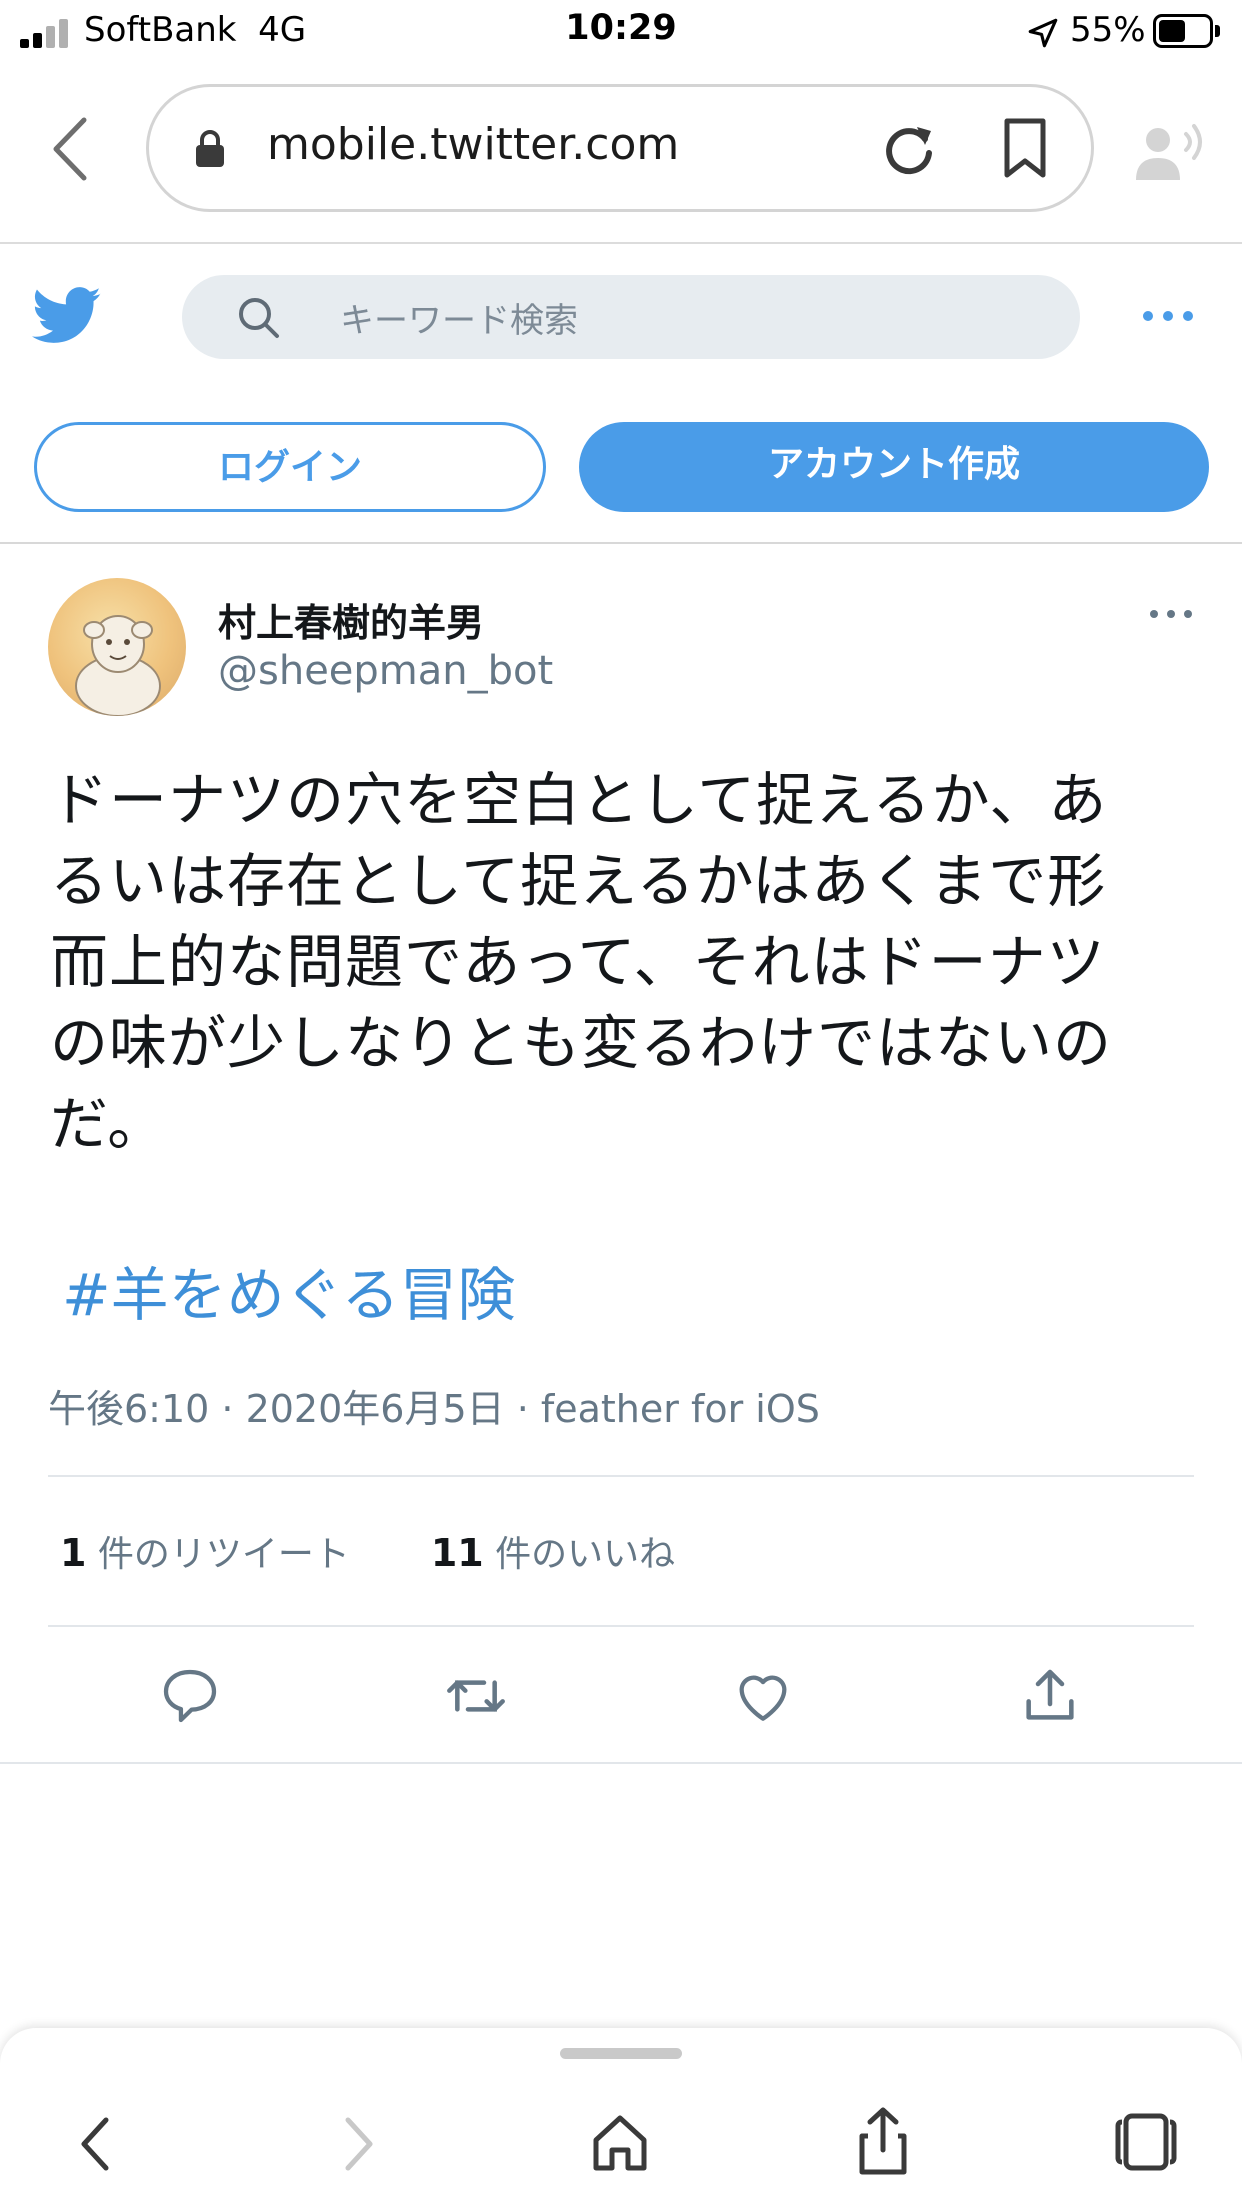 The image size is (1242, 2208). I want to click on retweet-icon, so click(476, 1696).